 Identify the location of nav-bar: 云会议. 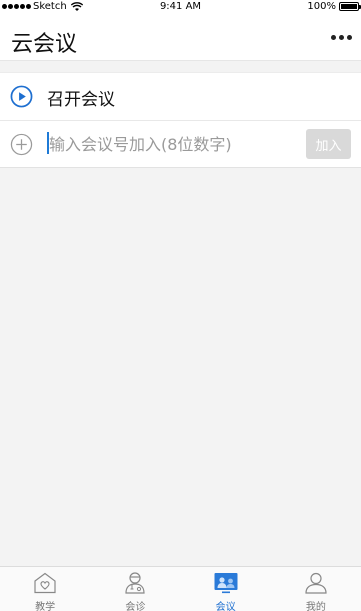
(180, 37).